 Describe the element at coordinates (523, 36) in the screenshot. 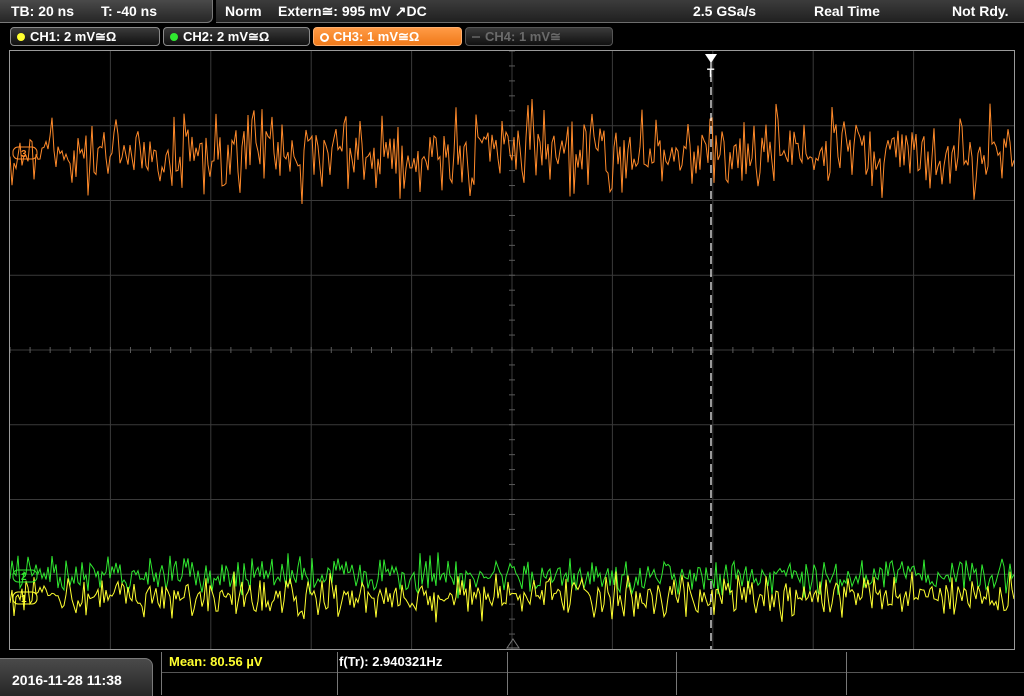

I see `channel-4-label: CH4: 1 mV≅` at that location.